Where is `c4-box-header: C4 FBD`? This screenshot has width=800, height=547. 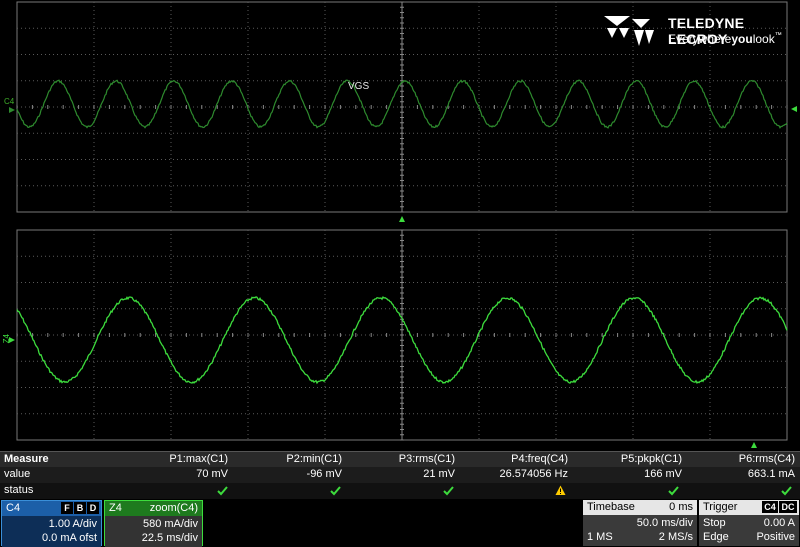 c4-box-header: C4 FBD is located at coordinates (51, 508).